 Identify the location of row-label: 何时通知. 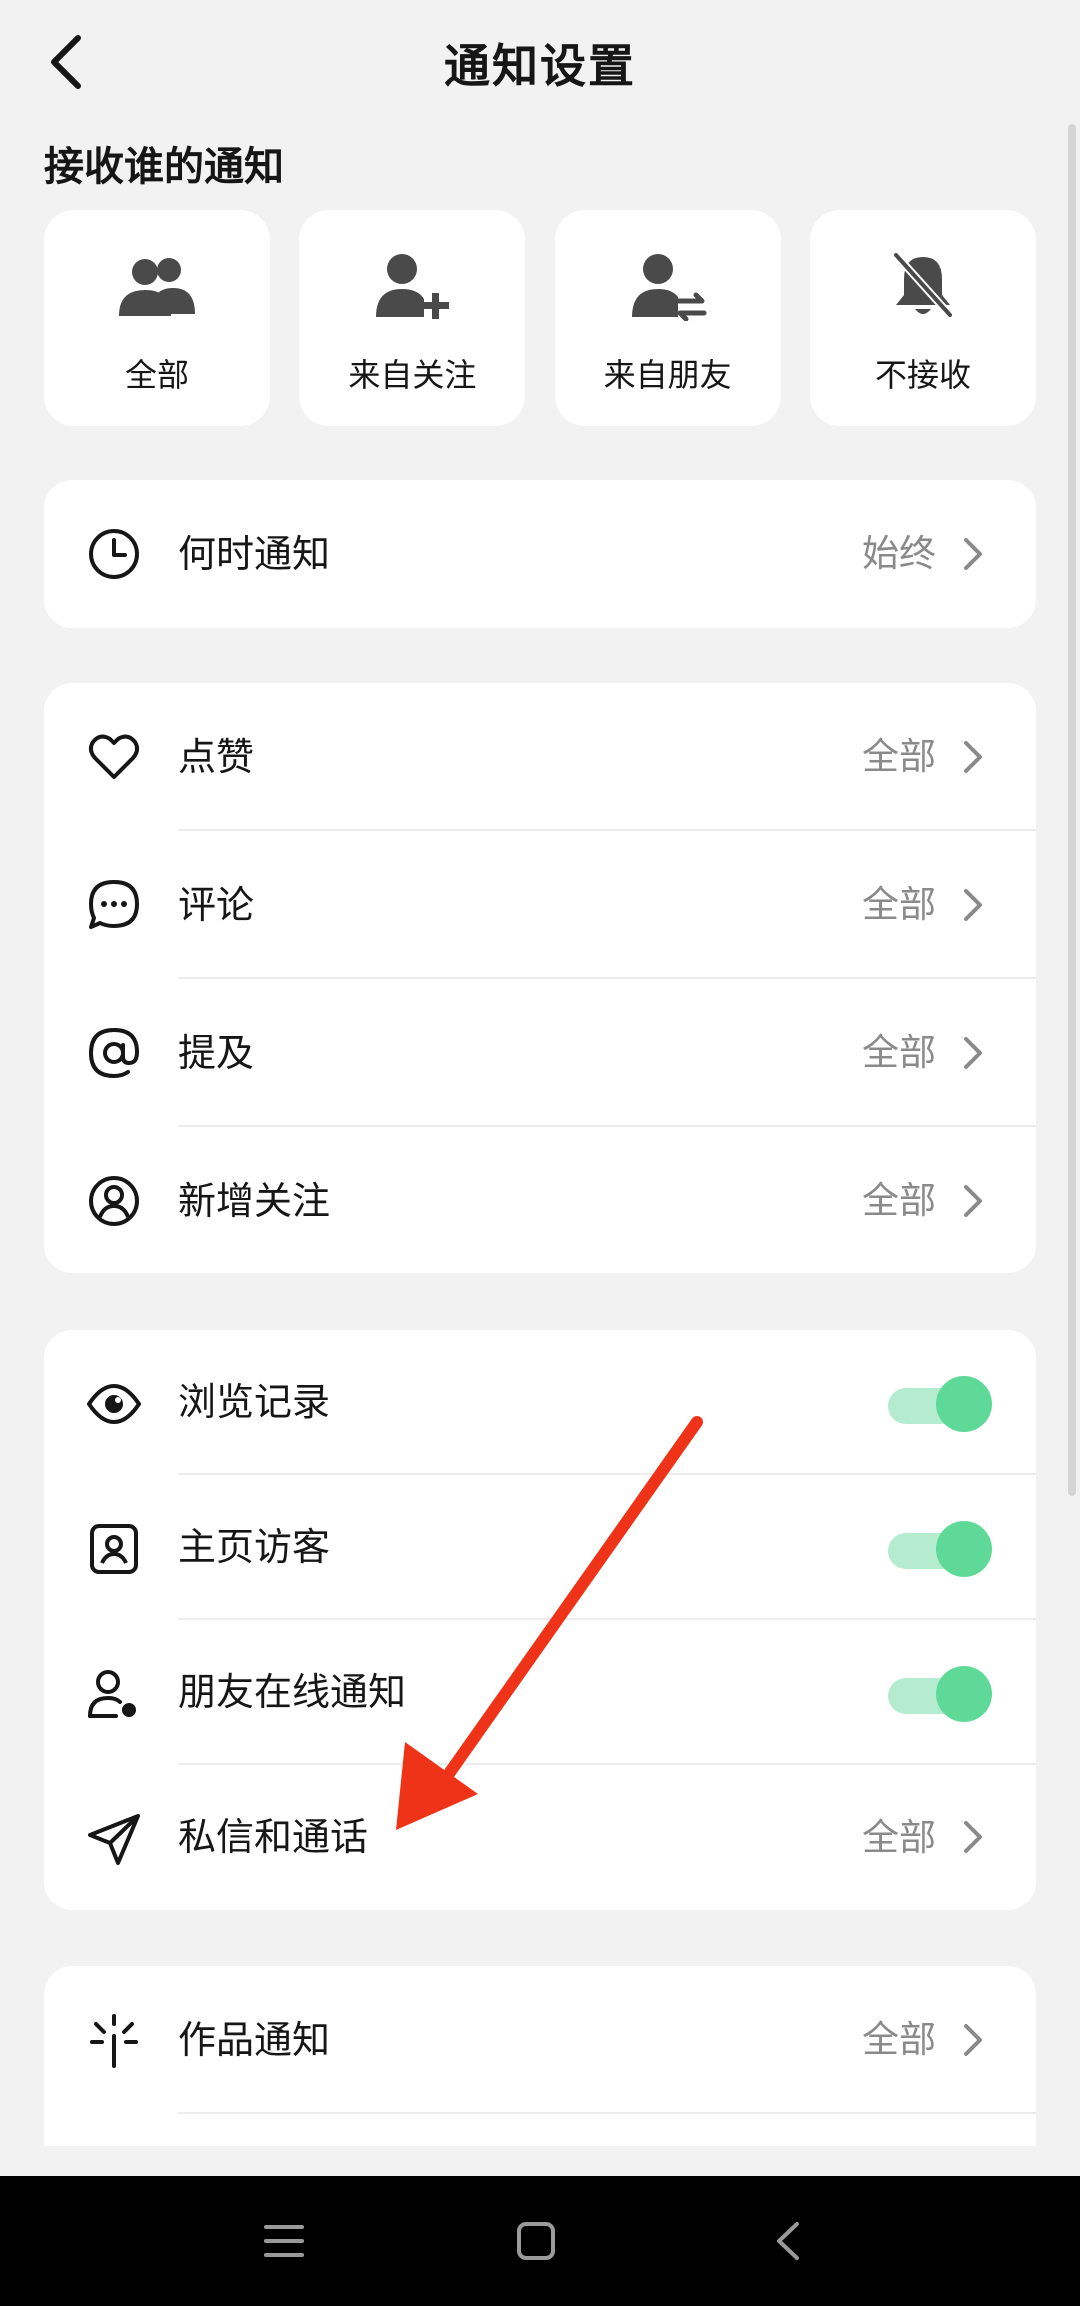
(254, 554).